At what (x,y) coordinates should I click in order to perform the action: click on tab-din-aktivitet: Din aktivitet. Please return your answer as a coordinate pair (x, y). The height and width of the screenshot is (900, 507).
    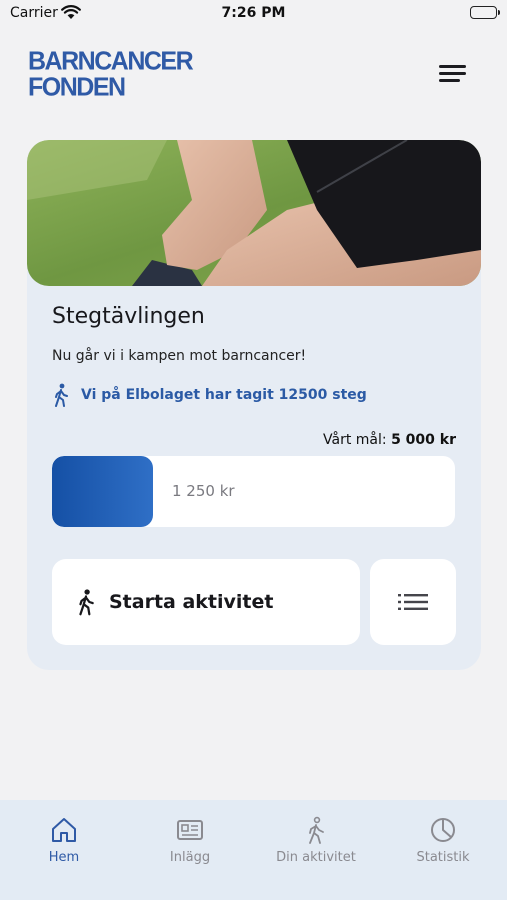
    Looking at the image, I should click on (316, 851).